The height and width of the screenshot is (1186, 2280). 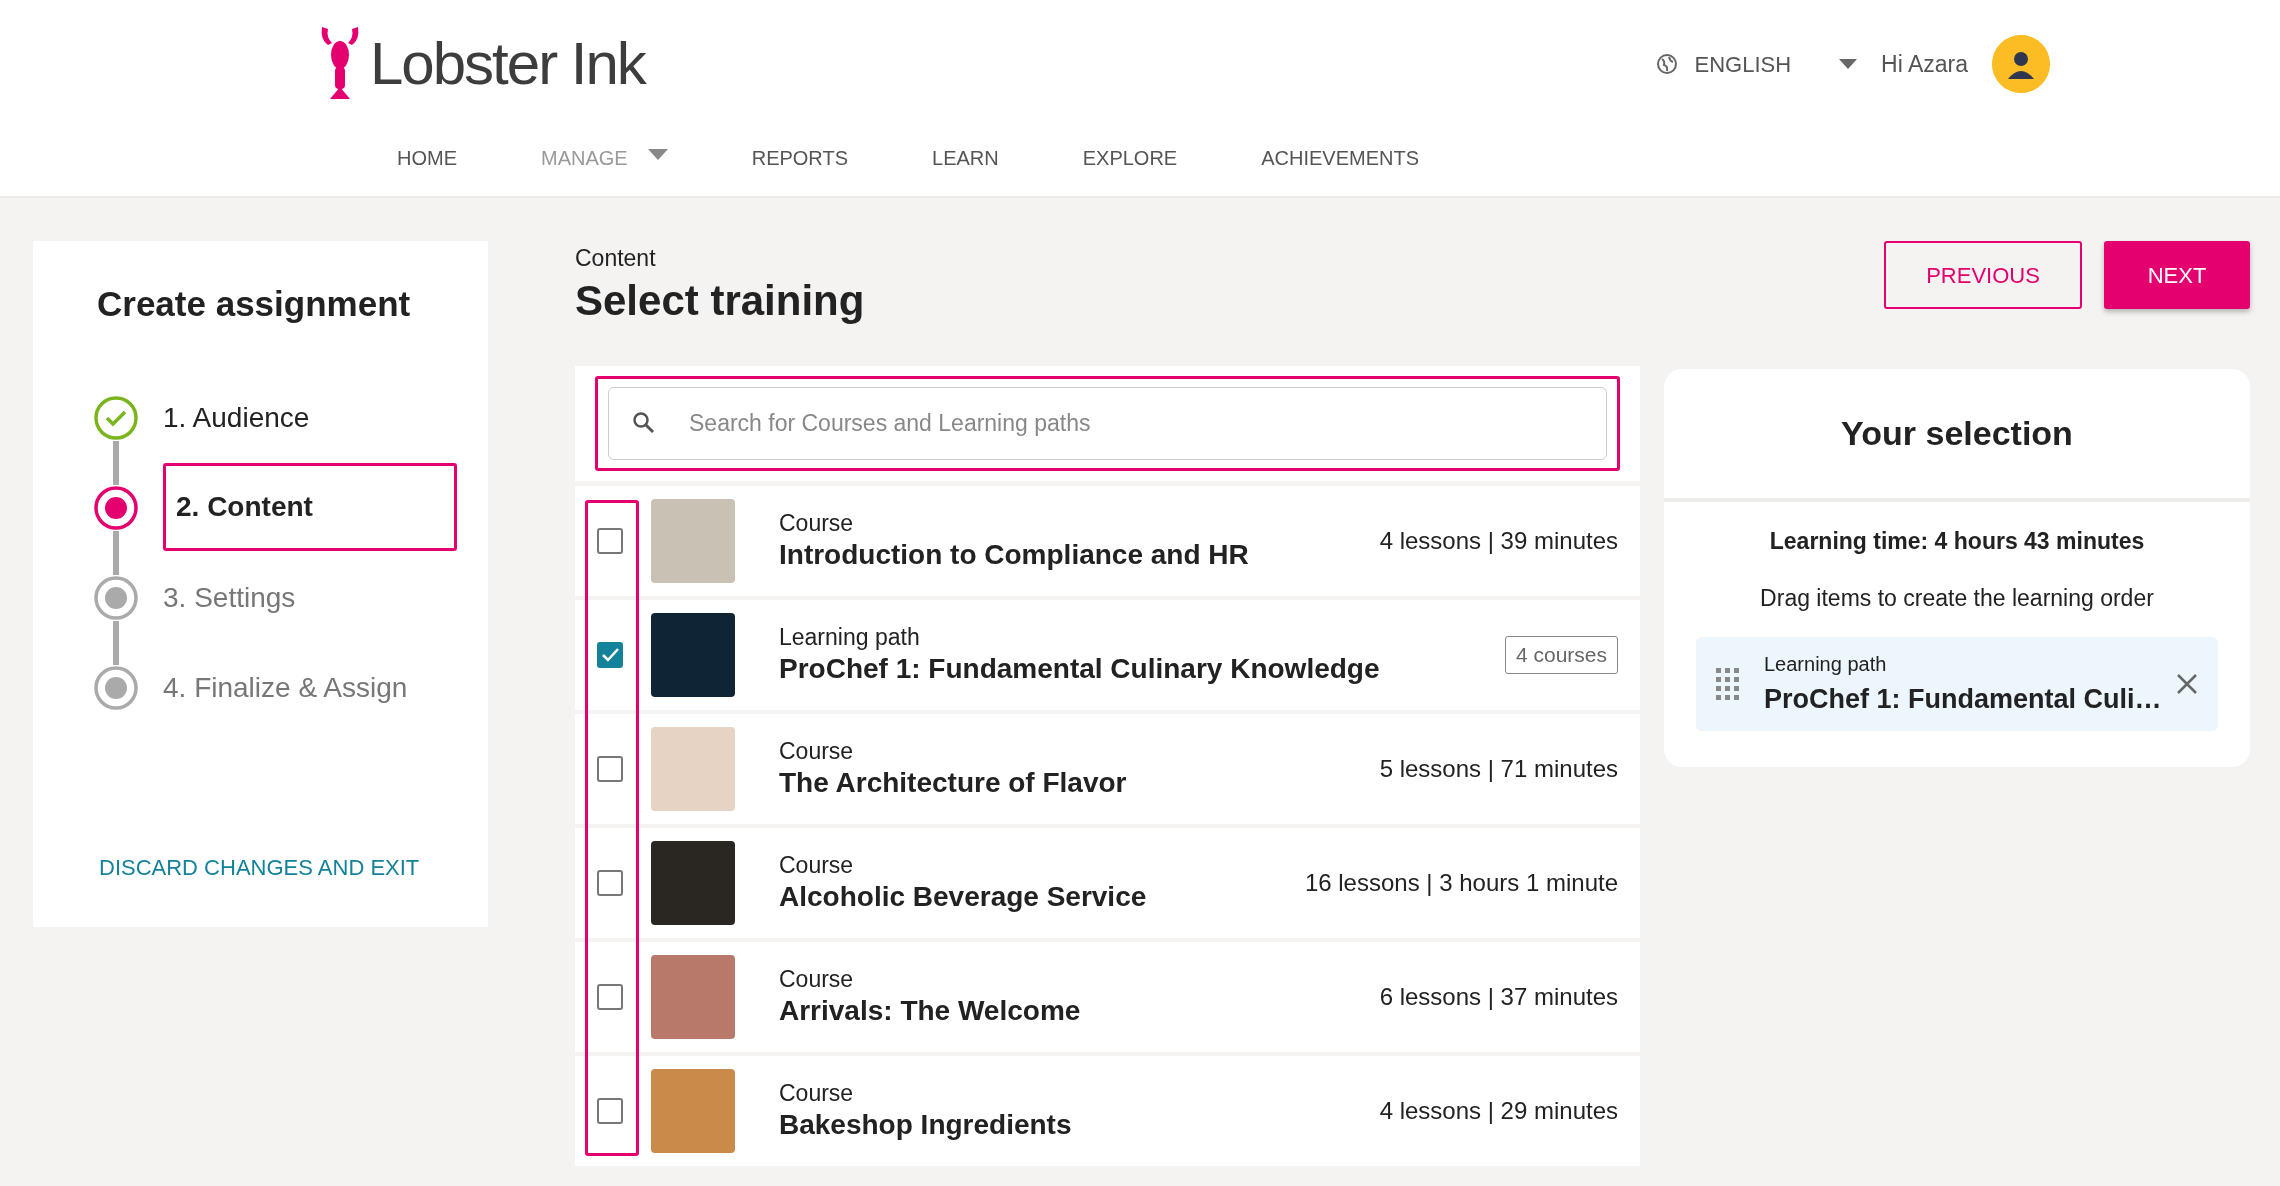 What do you see at coordinates (1498, 540) in the screenshot?
I see `item-duration: 4 lessons | 39 minutes` at bounding box center [1498, 540].